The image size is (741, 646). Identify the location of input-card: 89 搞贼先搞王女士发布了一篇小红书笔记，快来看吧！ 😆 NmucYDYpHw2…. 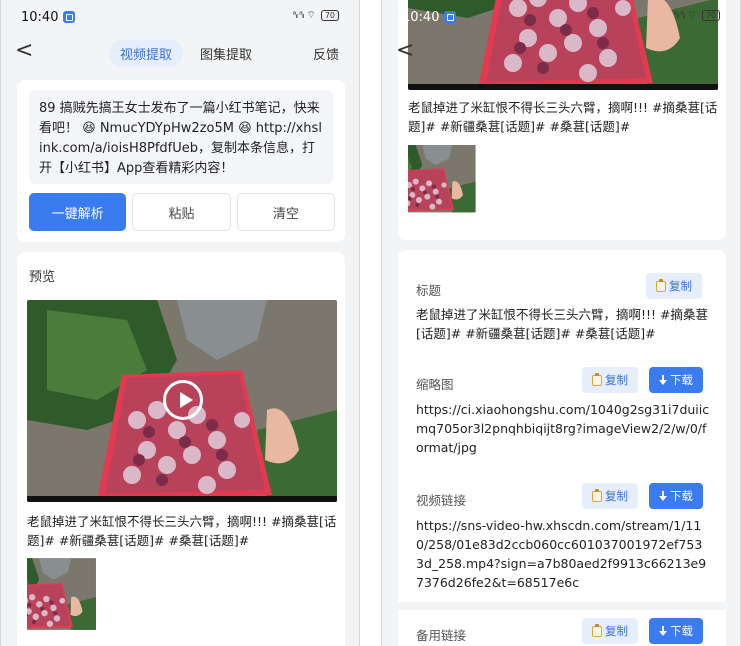
(181, 161).